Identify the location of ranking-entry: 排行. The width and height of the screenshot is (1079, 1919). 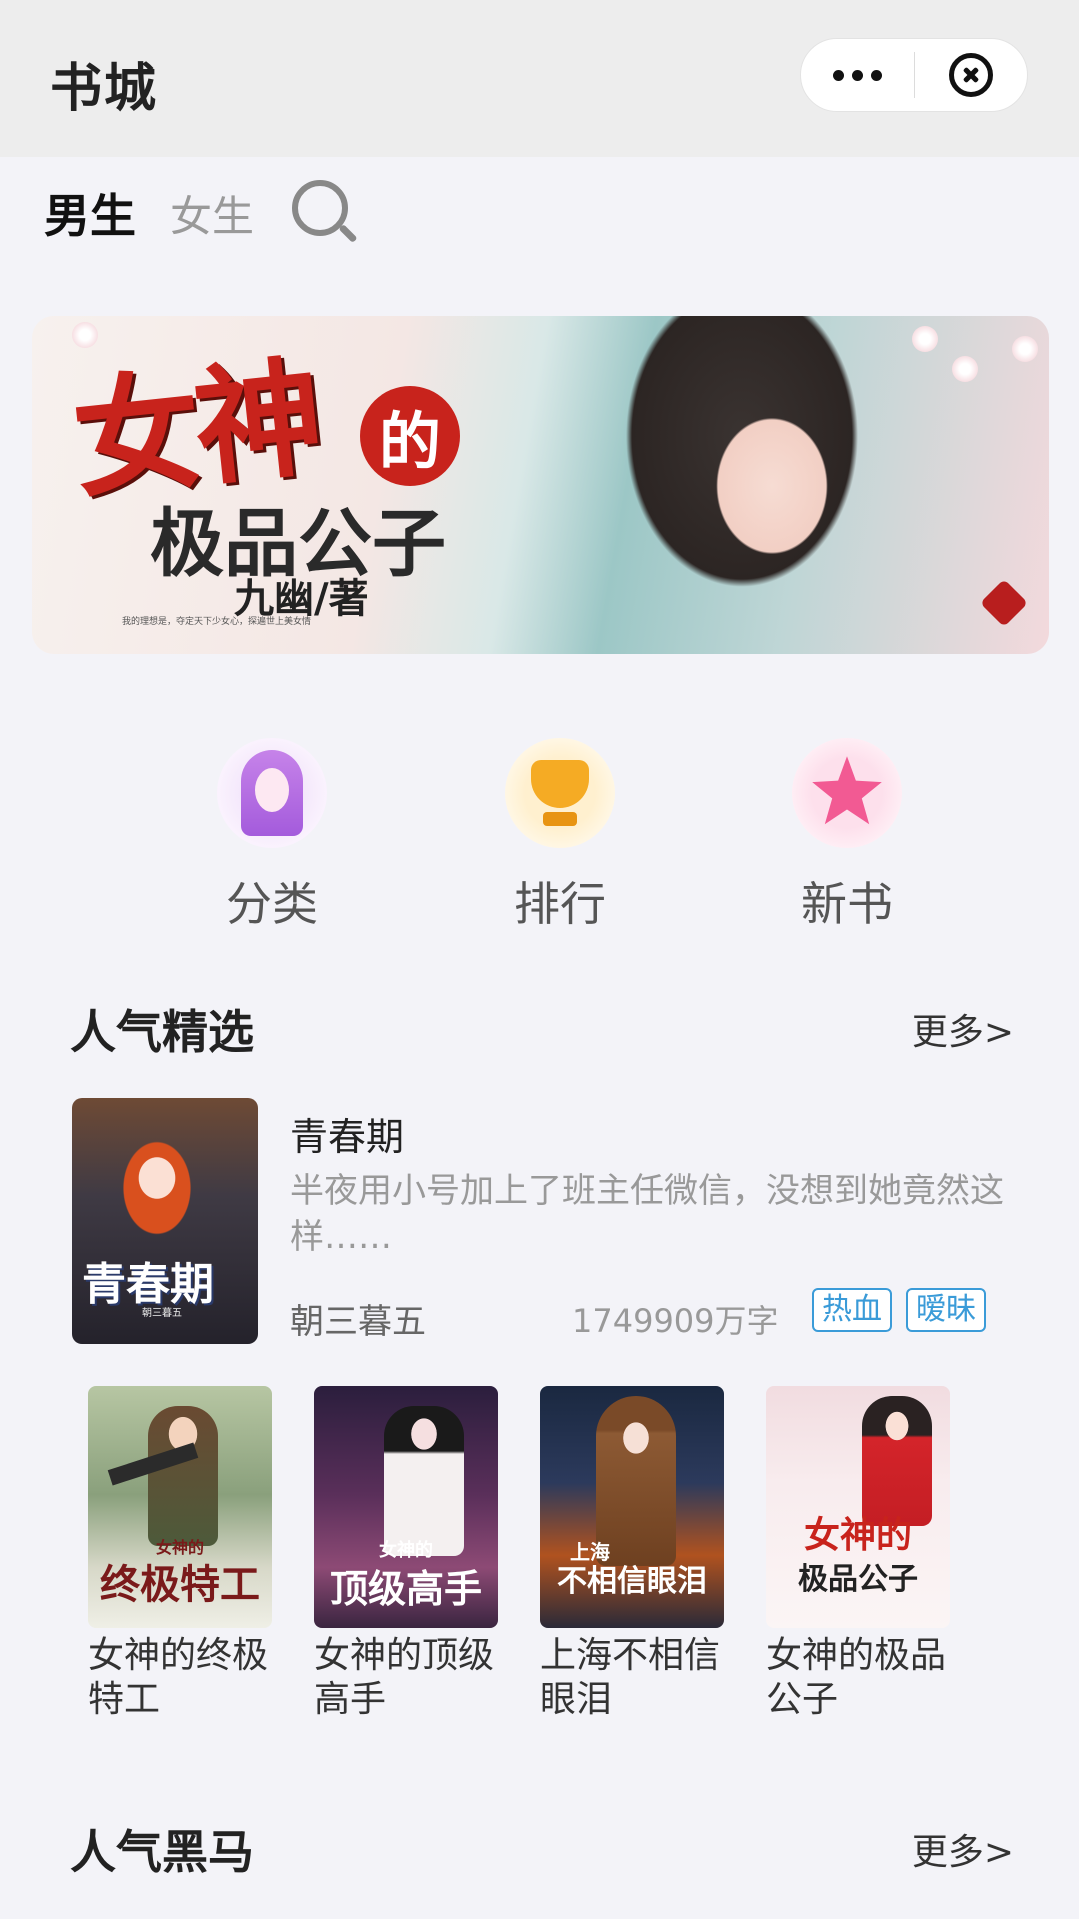
(560, 836).